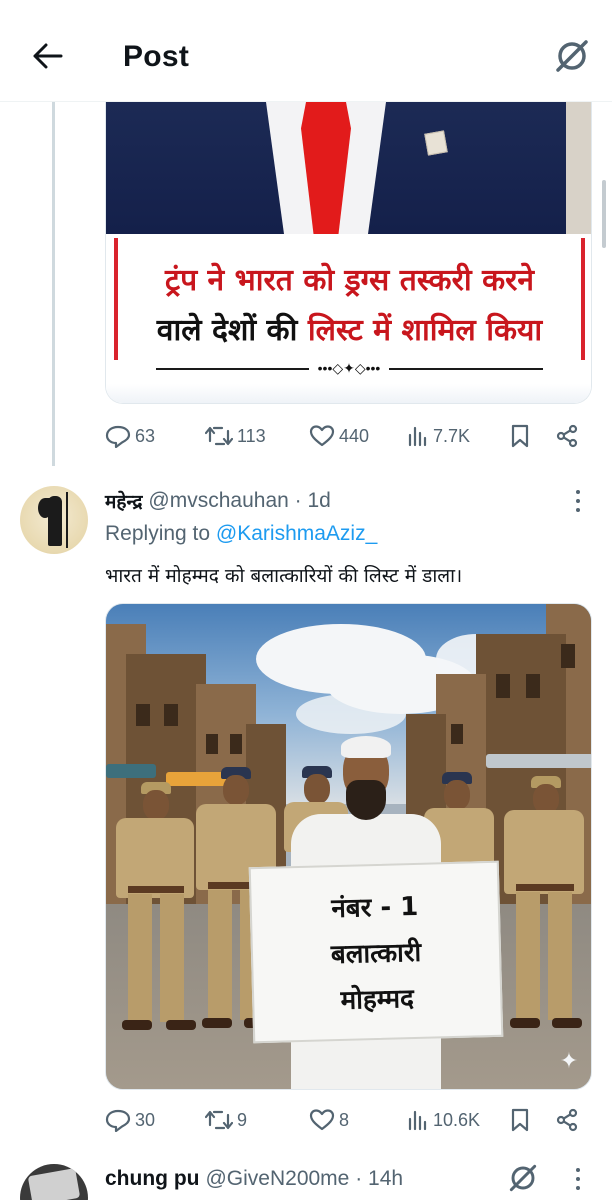 This screenshot has width=612, height=1200. Describe the element at coordinates (366, 747) in the screenshot. I see `man-cap` at that location.